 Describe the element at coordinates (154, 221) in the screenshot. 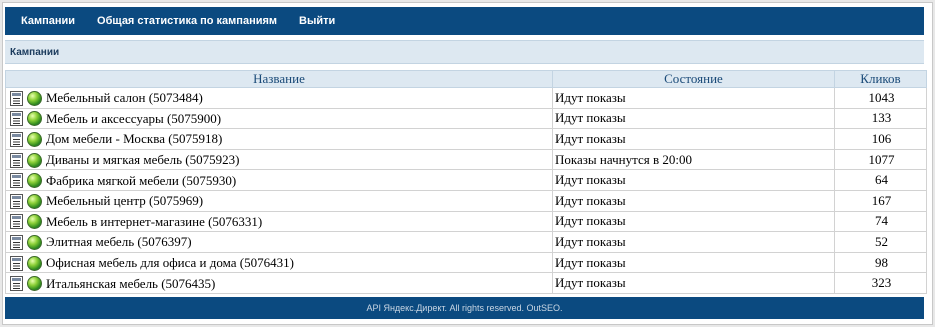

I see `campaign-name: Мебель в интернет-магазине (5076331)` at that location.